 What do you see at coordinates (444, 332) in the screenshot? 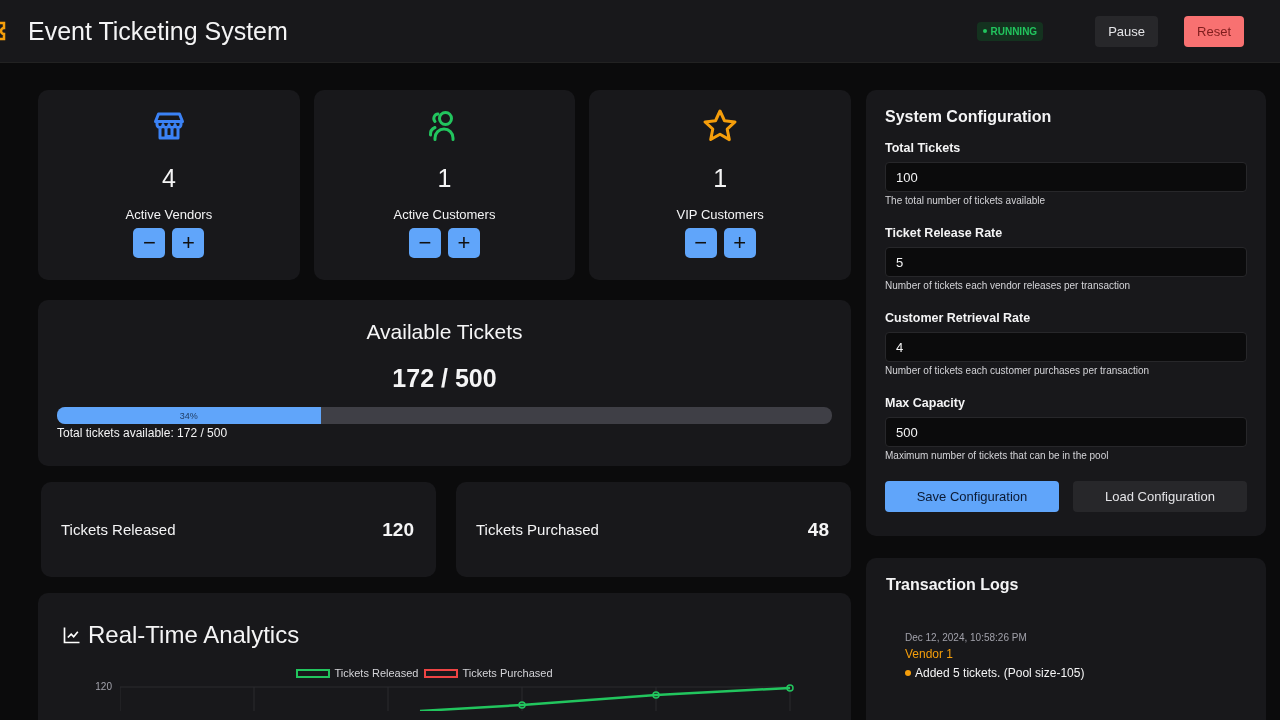
I see `card-title: Available Tickets` at bounding box center [444, 332].